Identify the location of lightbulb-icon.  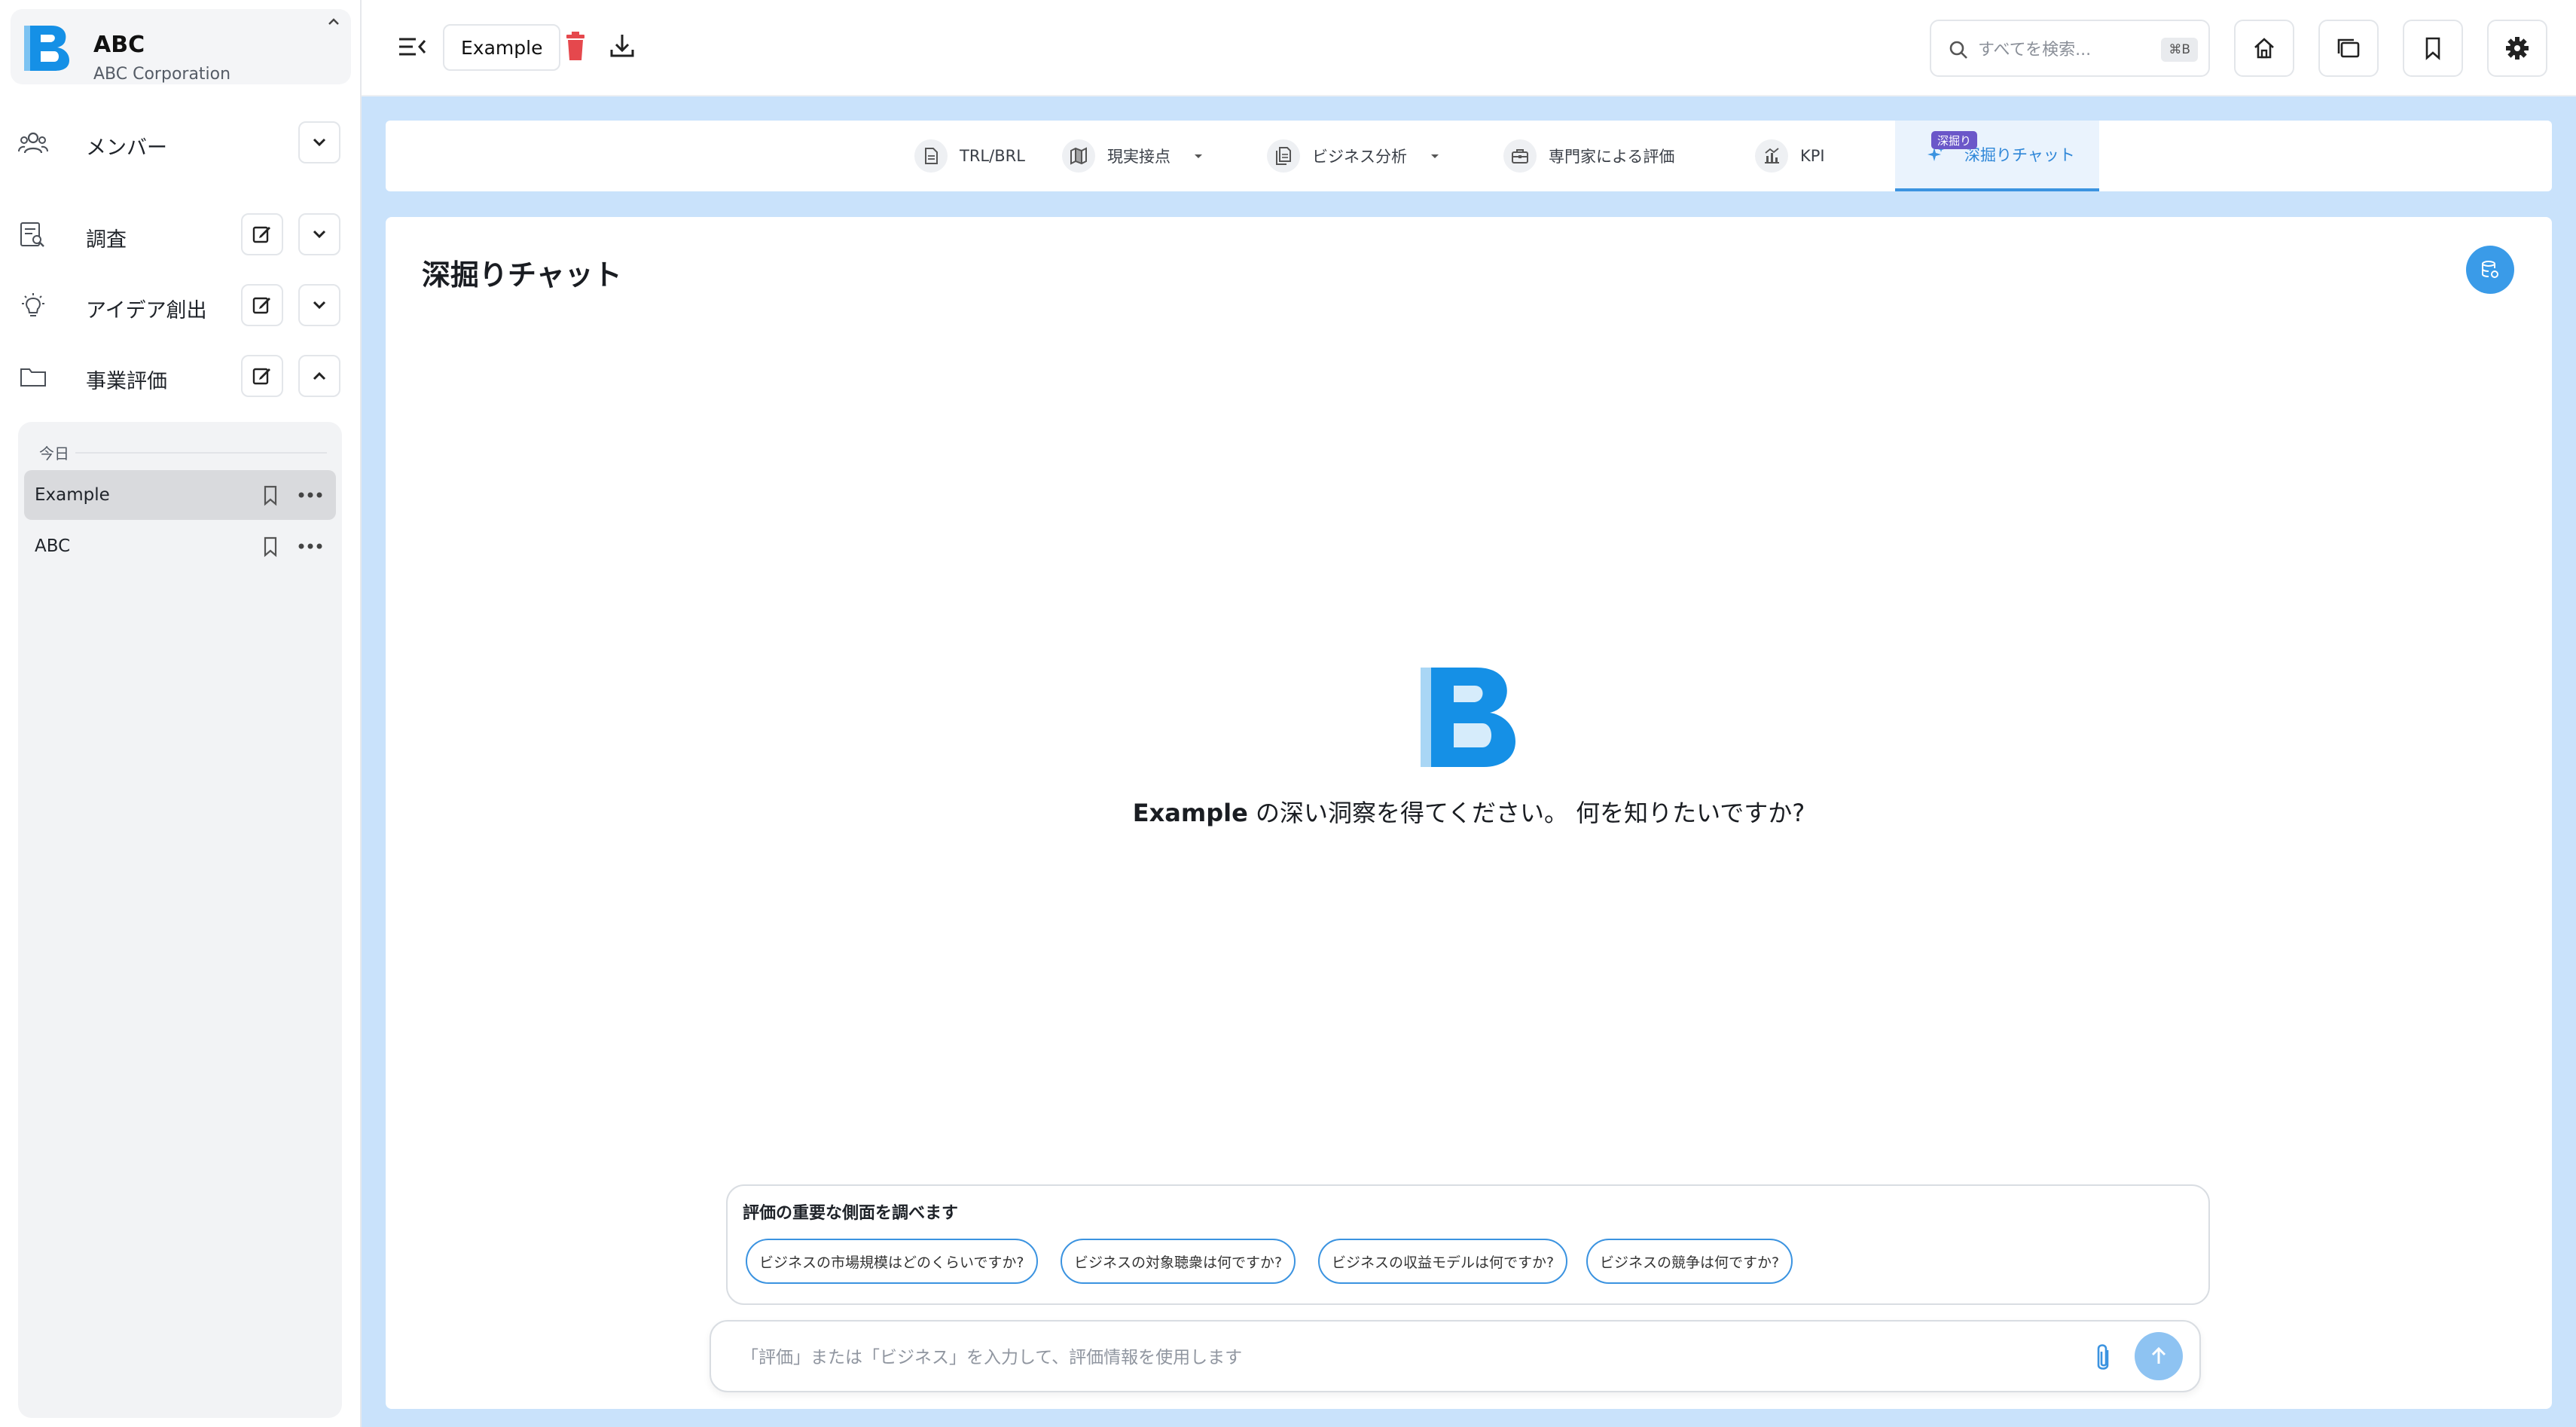
(33, 304).